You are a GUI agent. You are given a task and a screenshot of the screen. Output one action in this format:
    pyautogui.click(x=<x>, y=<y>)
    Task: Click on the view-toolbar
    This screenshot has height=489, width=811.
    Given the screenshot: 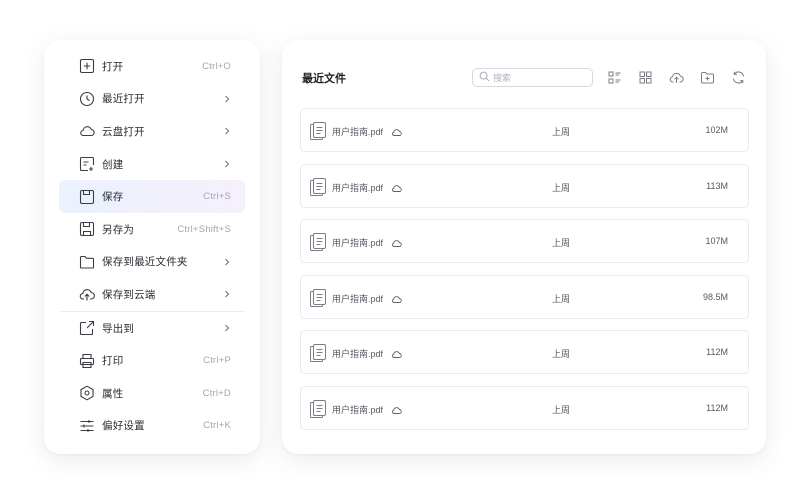 What is the action you would take?
    pyautogui.click(x=684, y=78)
    